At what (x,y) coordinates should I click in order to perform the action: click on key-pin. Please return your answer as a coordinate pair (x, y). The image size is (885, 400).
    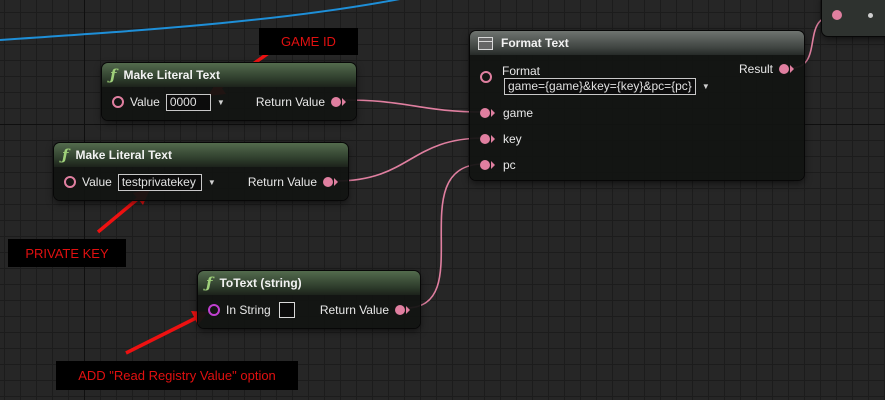
    Looking at the image, I should click on (485, 139).